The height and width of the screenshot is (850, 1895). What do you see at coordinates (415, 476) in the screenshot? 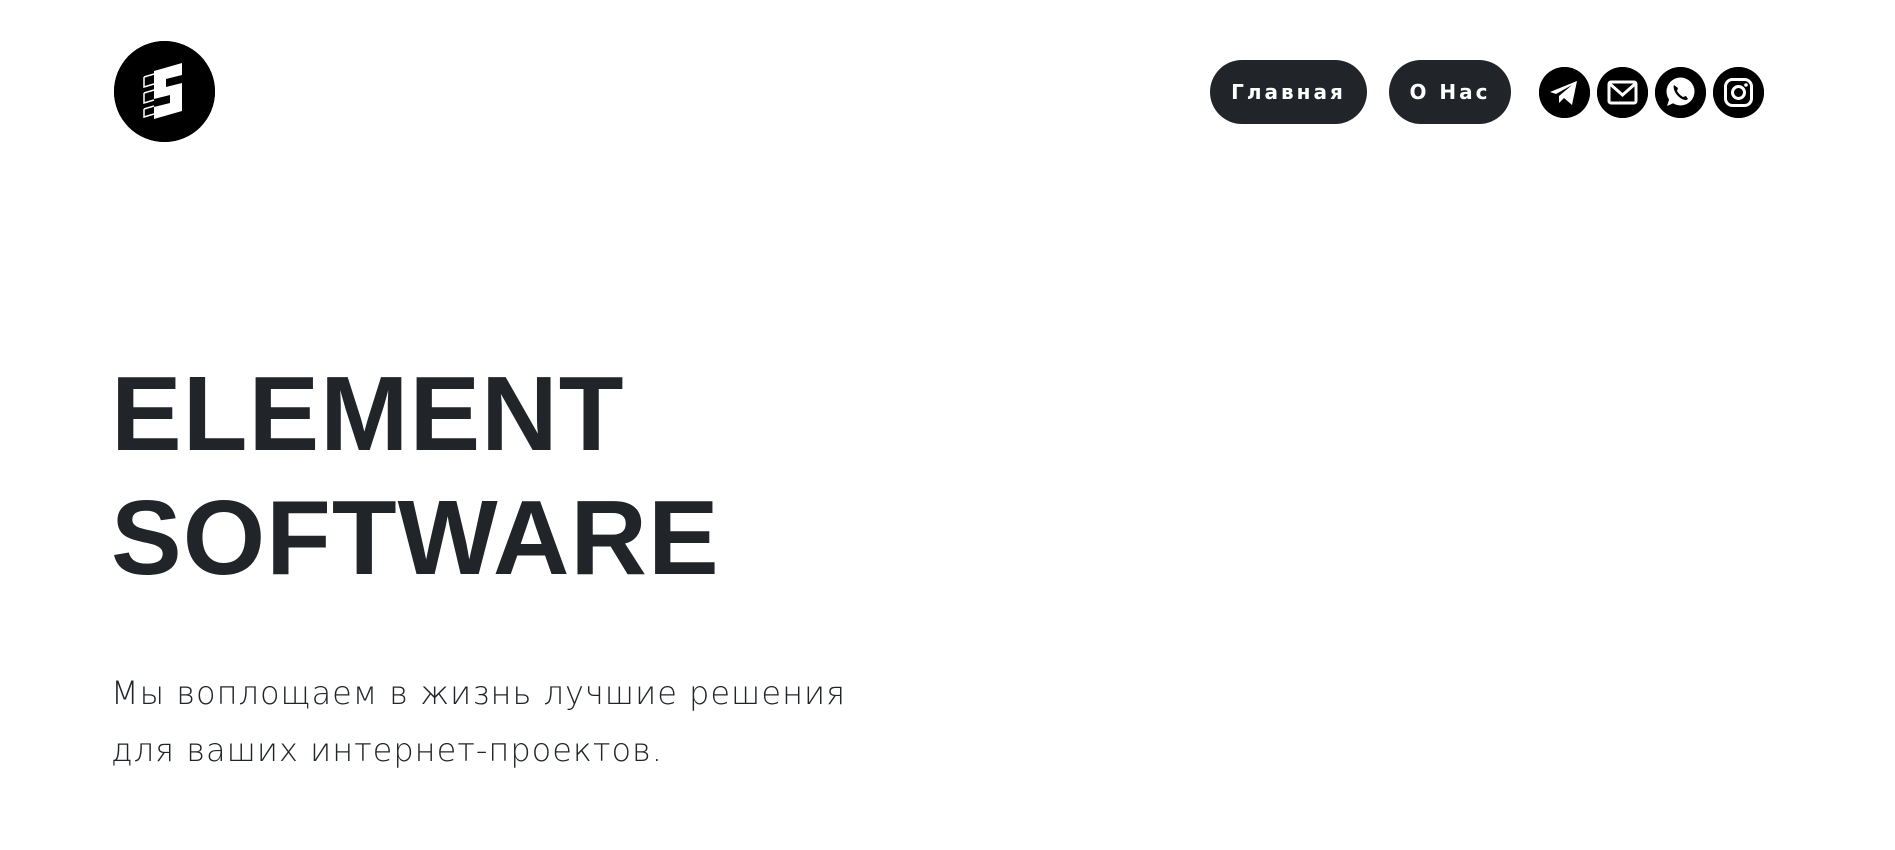
I see `hero-title: ELEMENT SOFTWARE` at bounding box center [415, 476].